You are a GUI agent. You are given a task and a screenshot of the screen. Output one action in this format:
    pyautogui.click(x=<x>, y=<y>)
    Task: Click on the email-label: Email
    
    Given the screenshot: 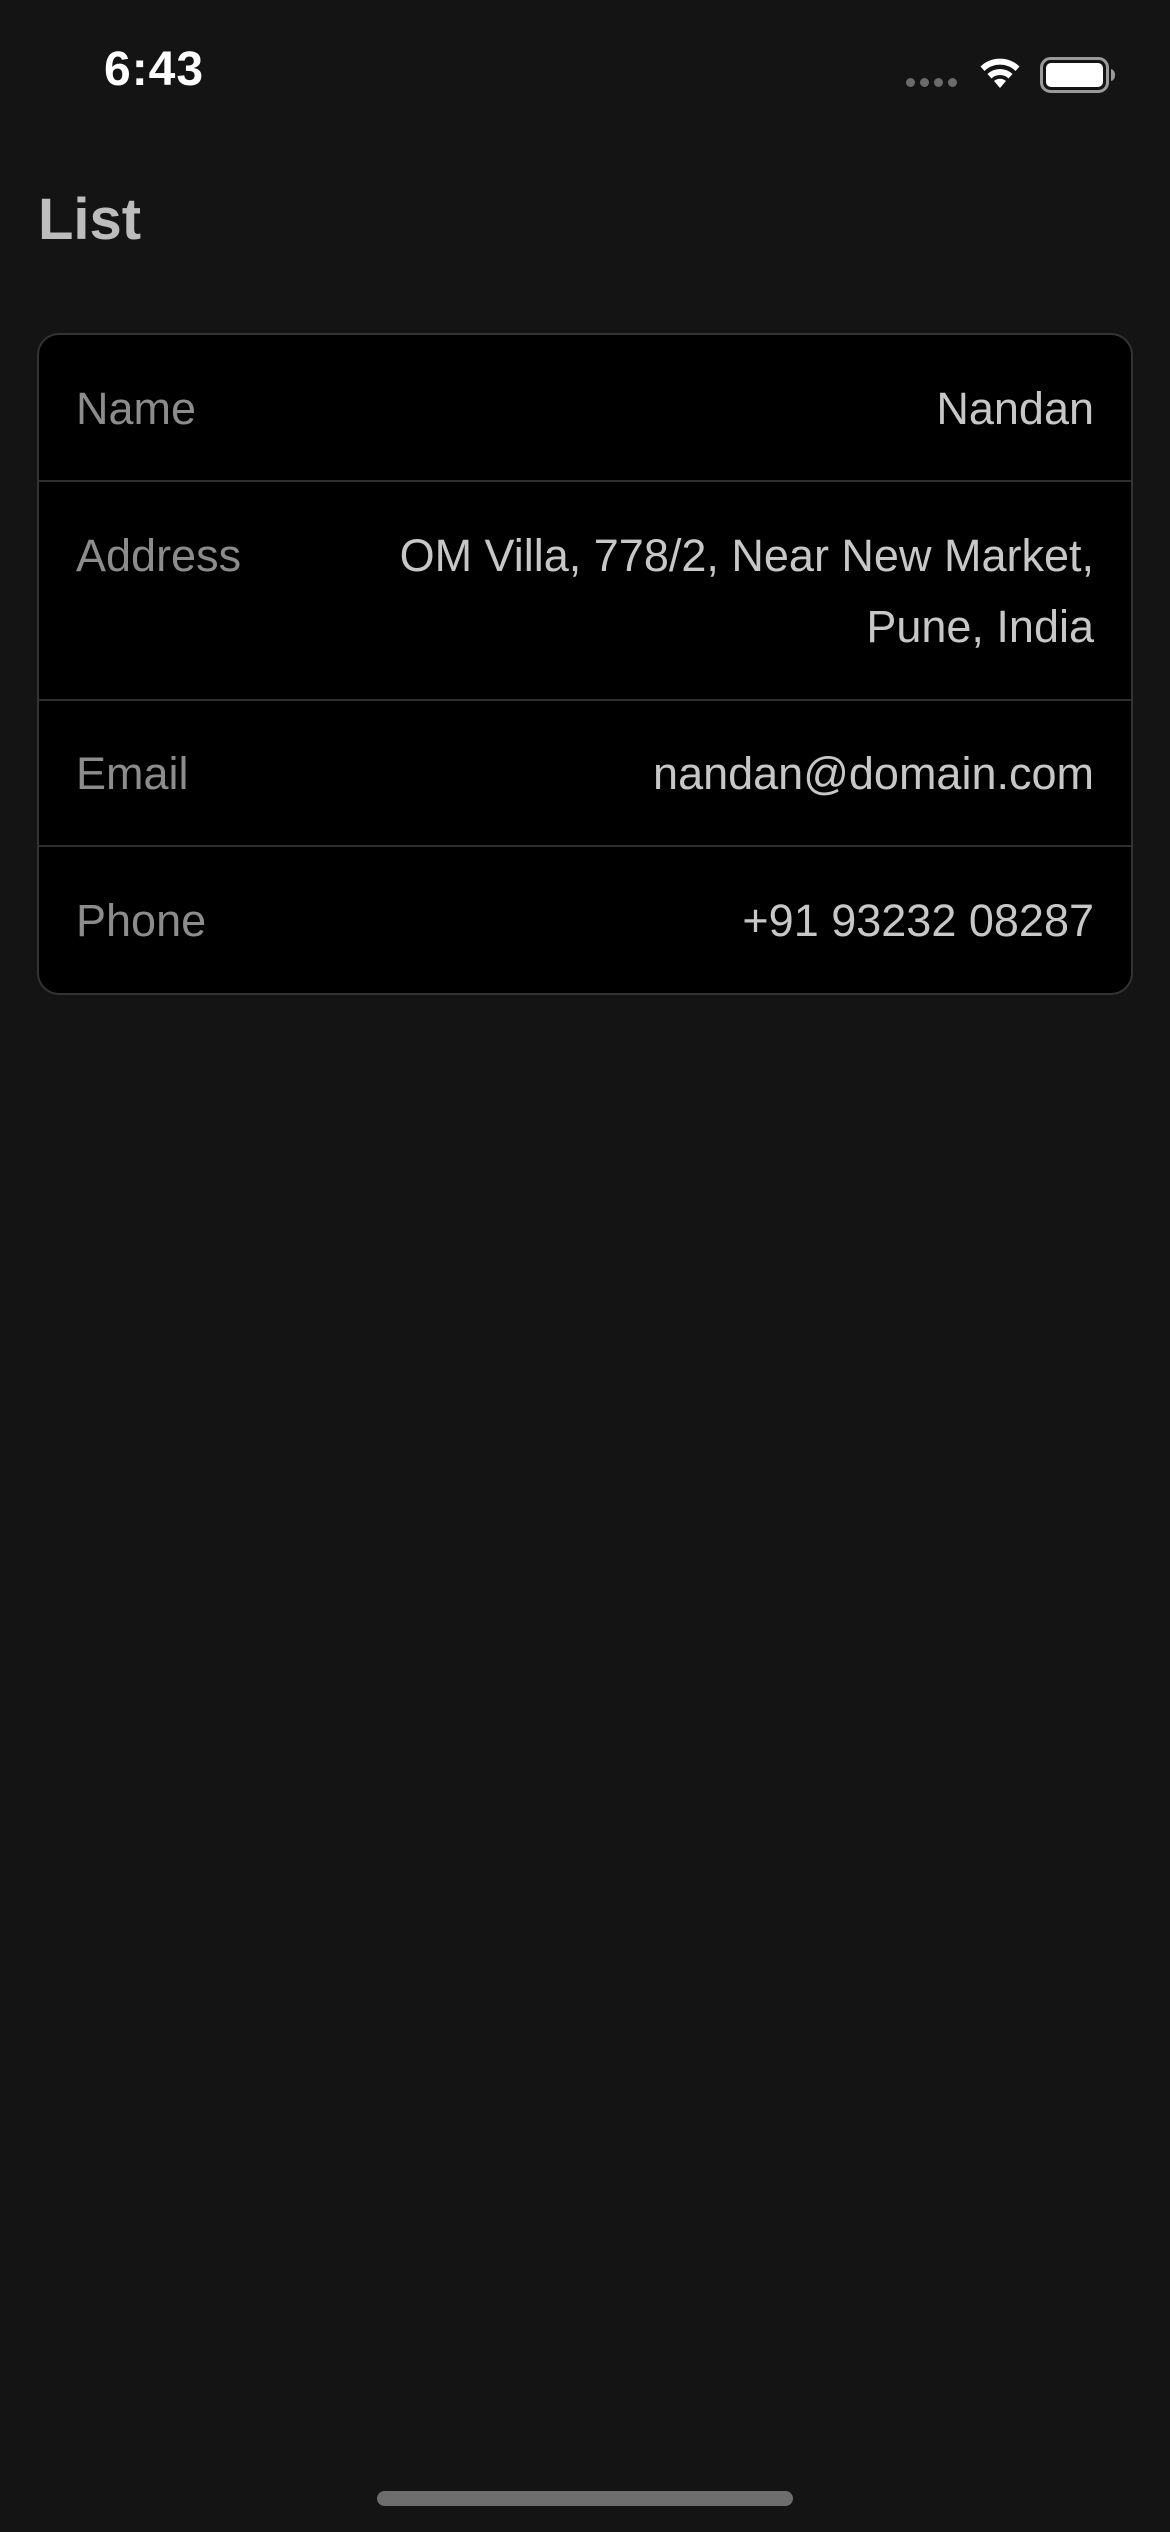 What is the action you would take?
    pyautogui.click(x=132, y=773)
    